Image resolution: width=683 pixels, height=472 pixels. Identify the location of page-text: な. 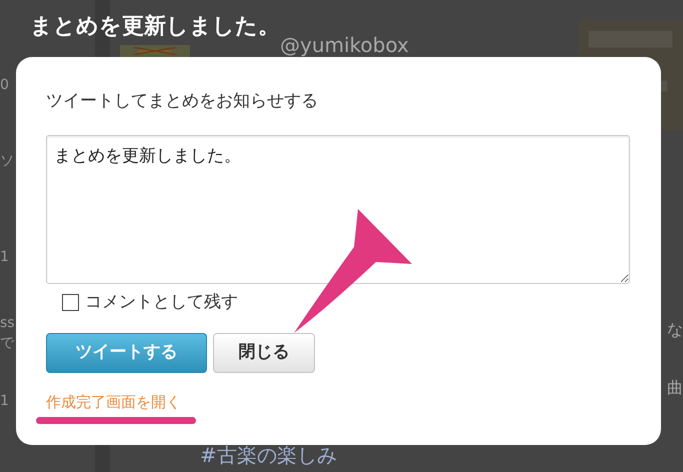
(675, 330).